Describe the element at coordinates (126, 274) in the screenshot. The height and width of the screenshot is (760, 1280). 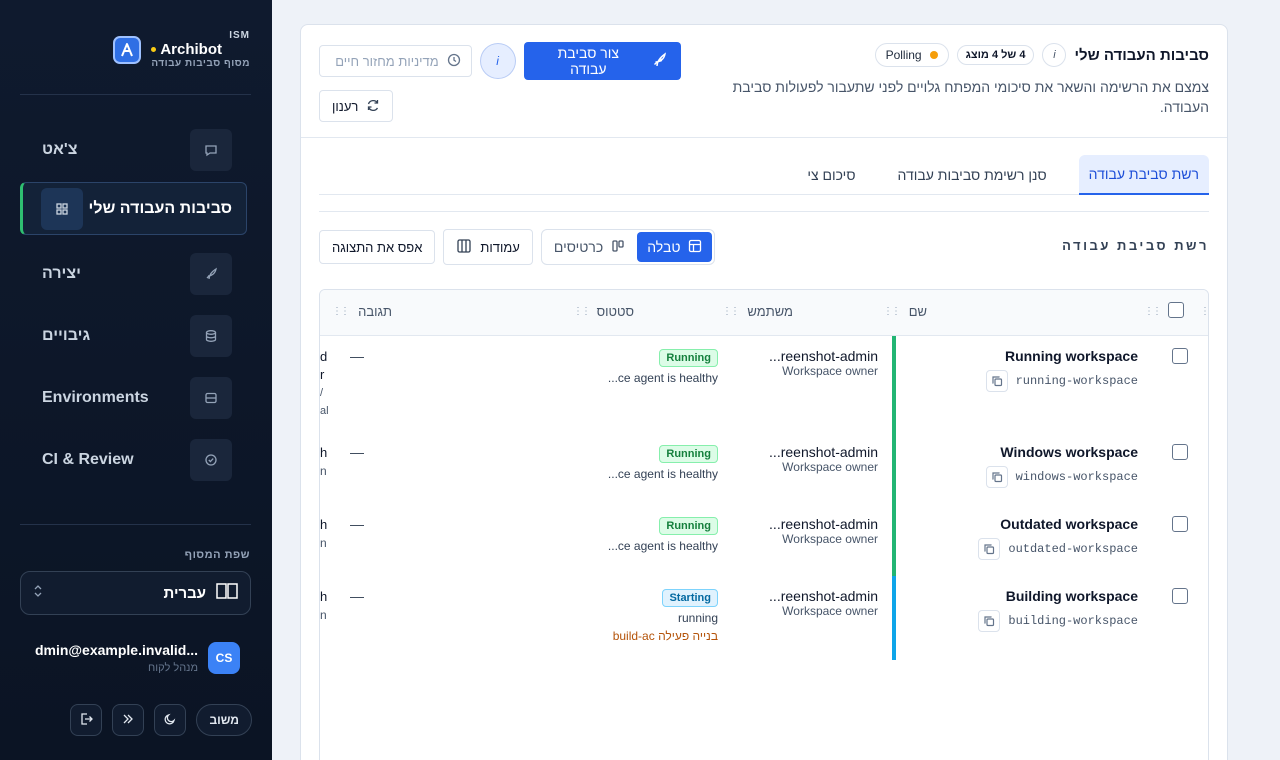
I see `sidebar-item-create: יצירה` at that location.